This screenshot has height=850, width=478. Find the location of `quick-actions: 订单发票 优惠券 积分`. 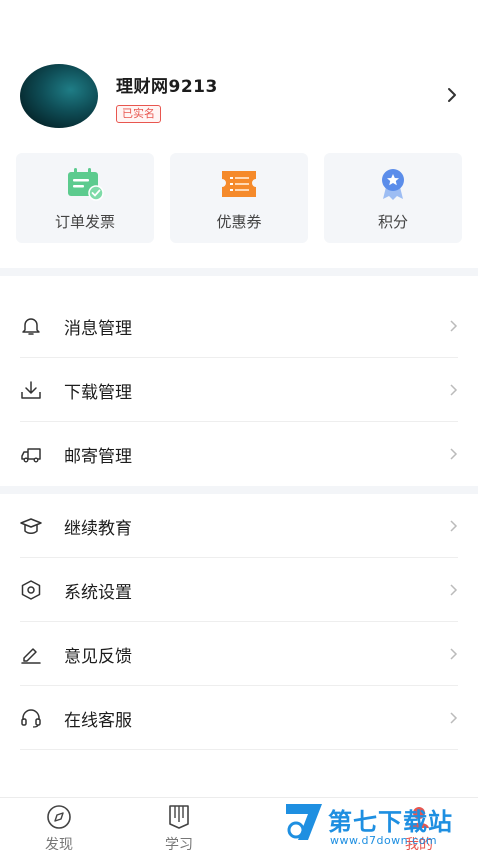

quick-actions: 订单发票 优惠券 积分 is located at coordinates (239, 198).